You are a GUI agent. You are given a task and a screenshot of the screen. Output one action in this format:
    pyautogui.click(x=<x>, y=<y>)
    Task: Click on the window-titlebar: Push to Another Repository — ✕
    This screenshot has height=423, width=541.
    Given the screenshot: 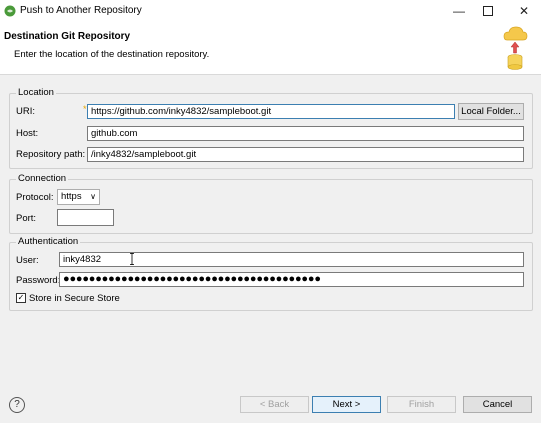 What is the action you would take?
    pyautogui.click(x=270, y=11)
    